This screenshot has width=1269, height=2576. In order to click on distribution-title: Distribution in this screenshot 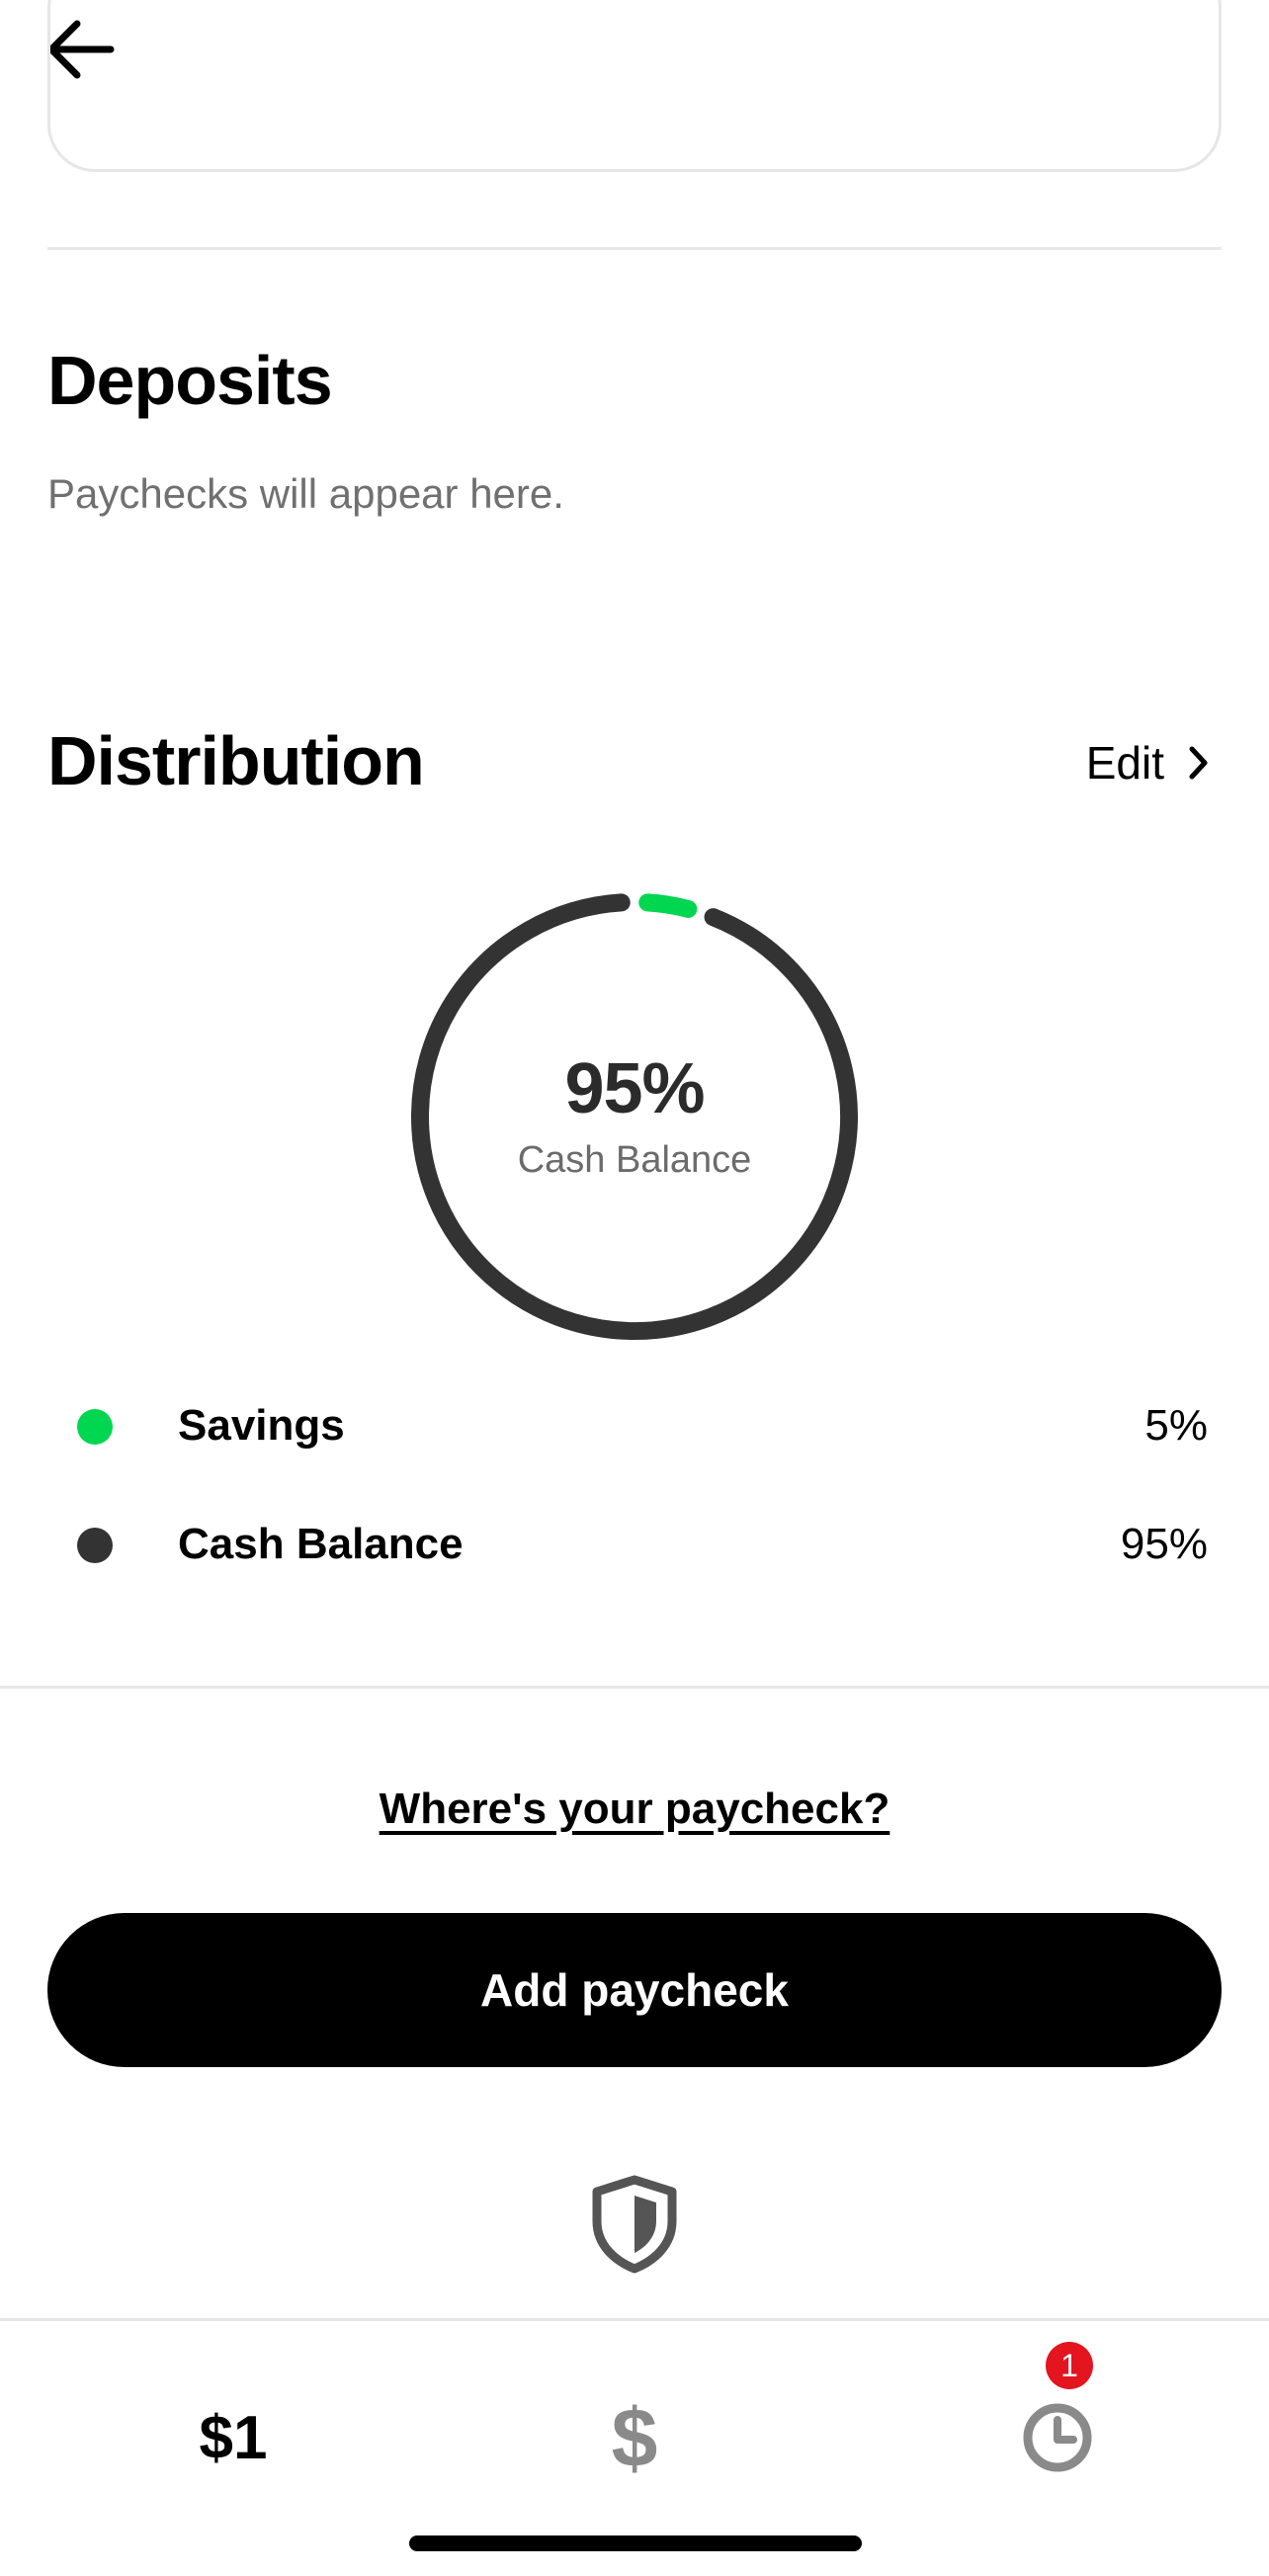, I will do `click(236, 760)`.